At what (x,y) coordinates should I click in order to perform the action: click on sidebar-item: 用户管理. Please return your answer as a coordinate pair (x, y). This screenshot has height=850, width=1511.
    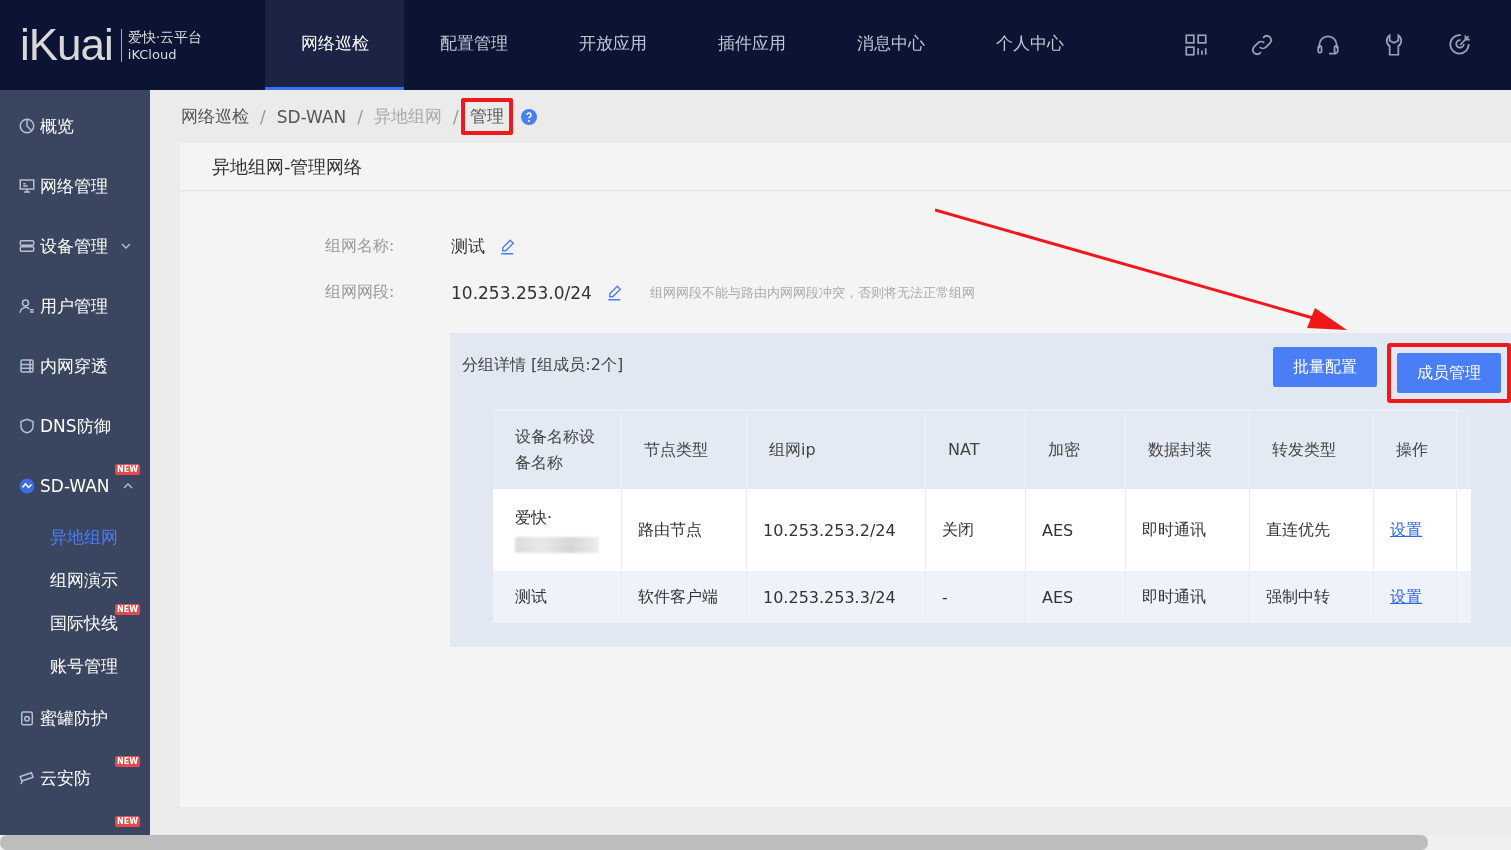
    Looking at the image, I should click on (74, 306).